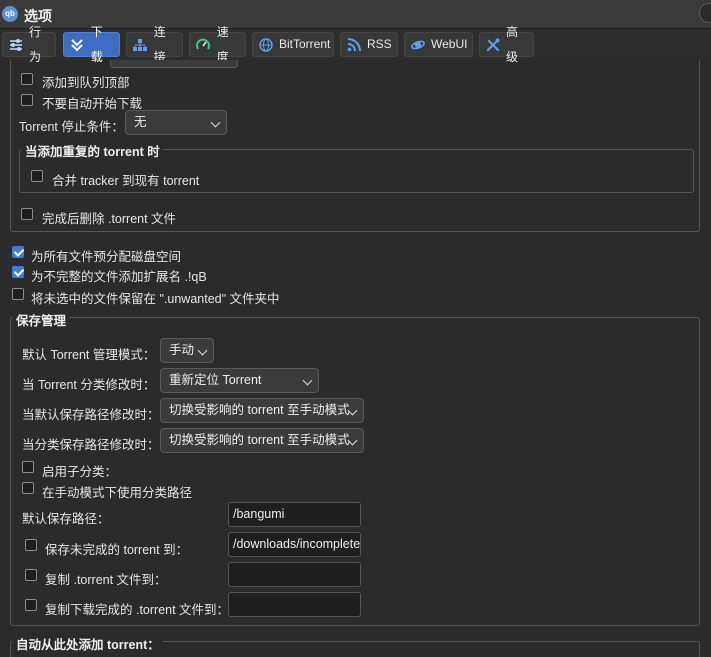 The width and height of the screenshot is (711, 657). Describe the element at coordinates (27, 100) in the screenshot. I see `dont-start-checkbox` at that location.